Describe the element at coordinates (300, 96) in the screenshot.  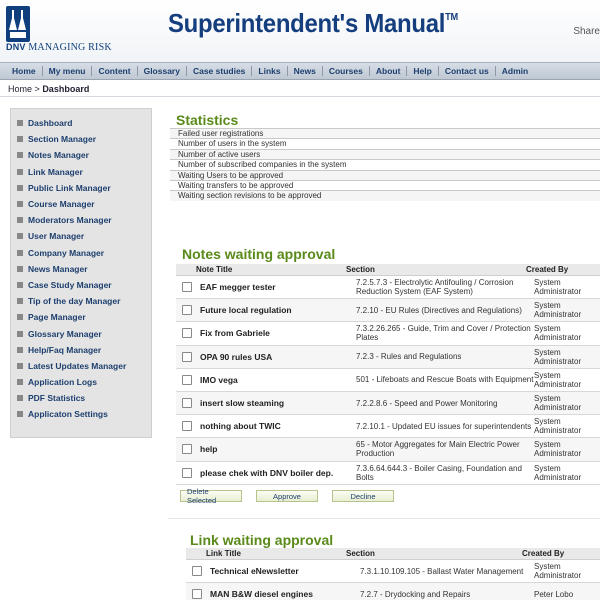
I see `breadcrumb-divider` at that location.